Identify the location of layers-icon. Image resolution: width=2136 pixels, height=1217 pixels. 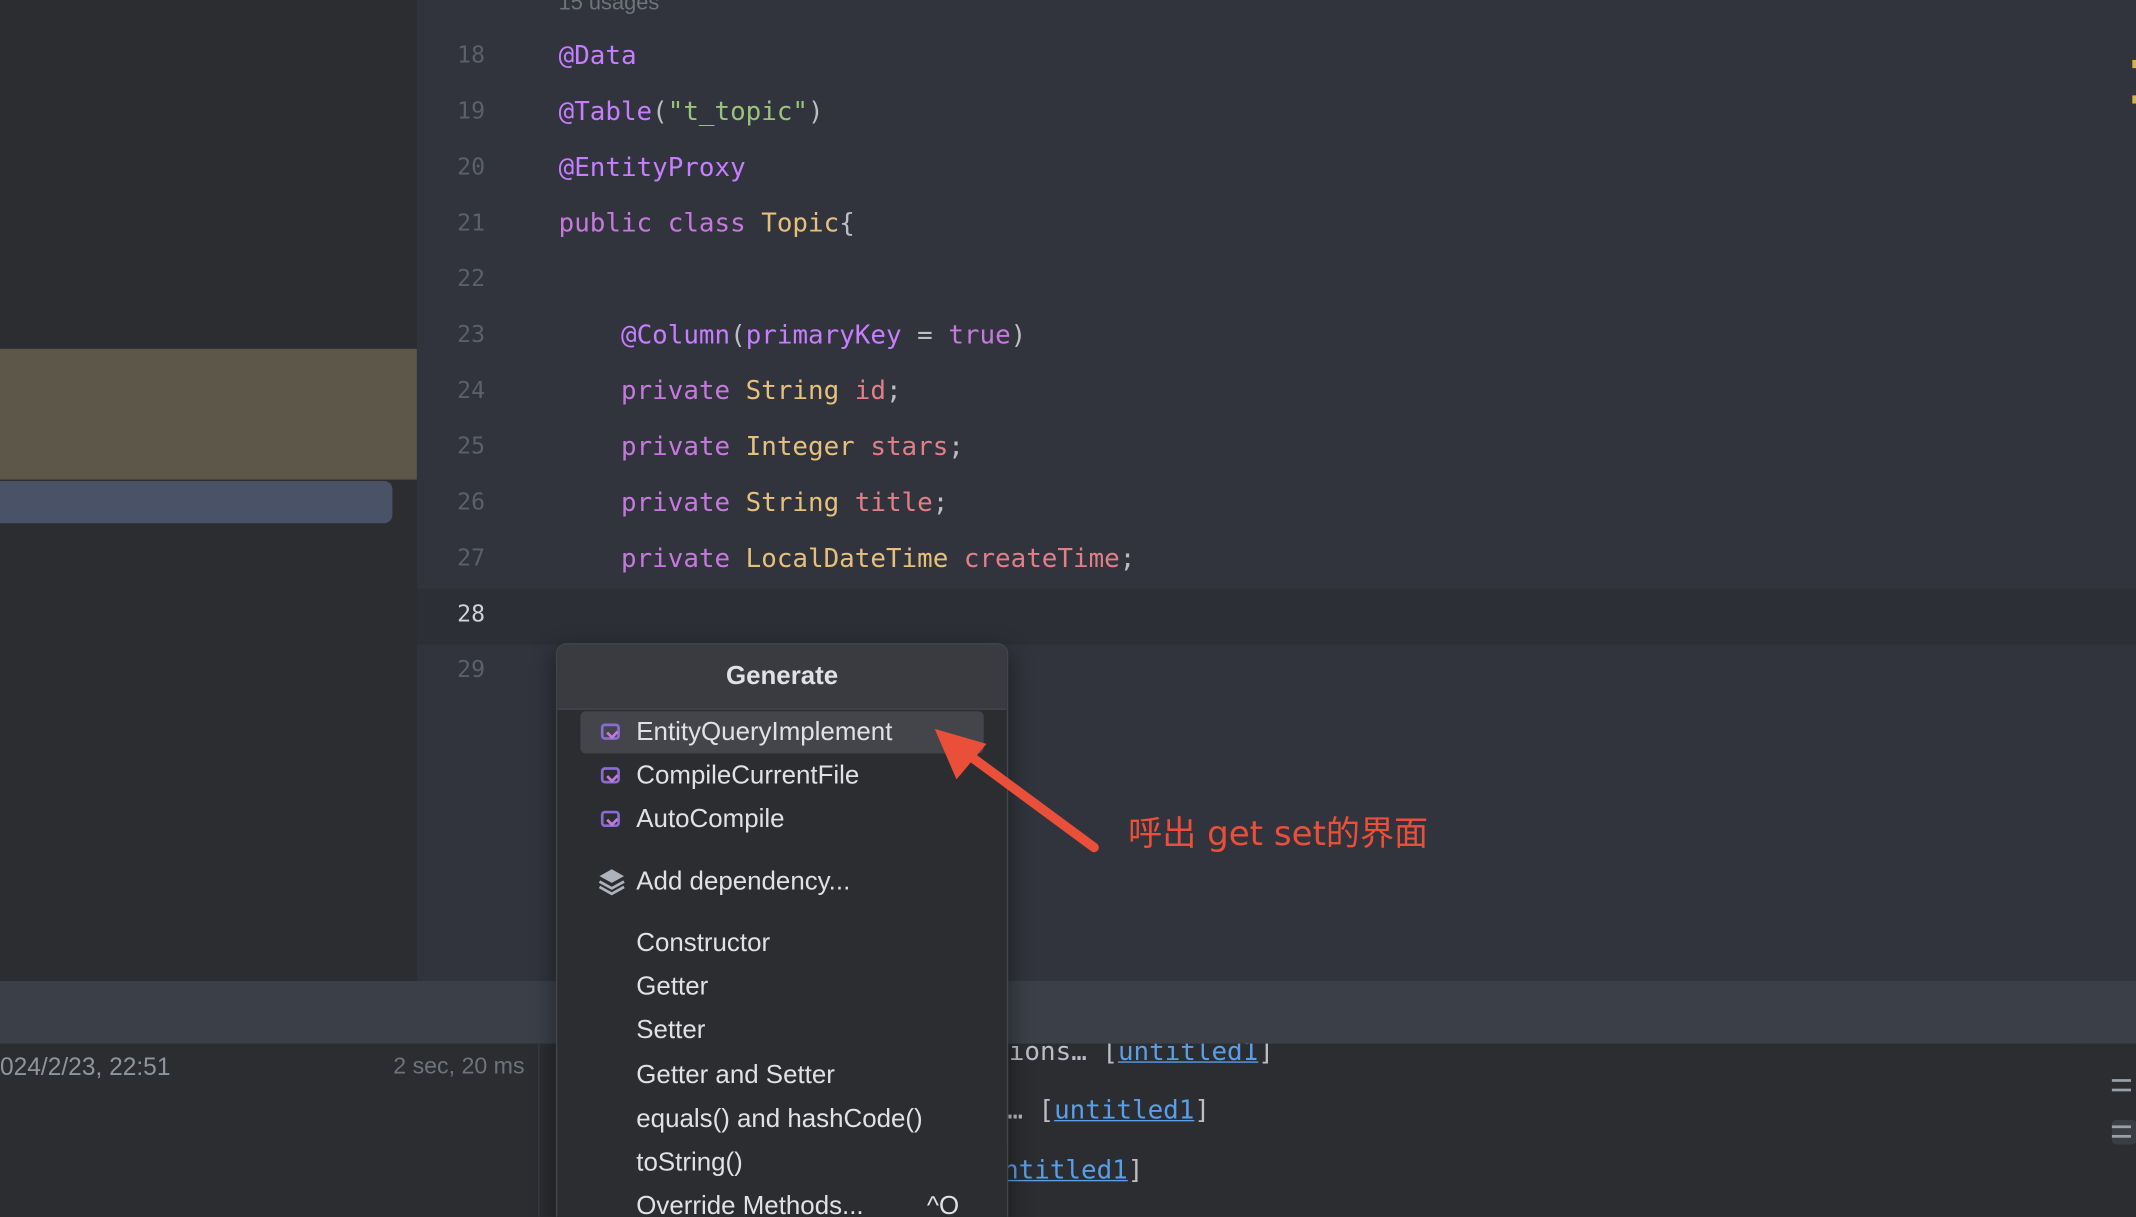
(612, 882).